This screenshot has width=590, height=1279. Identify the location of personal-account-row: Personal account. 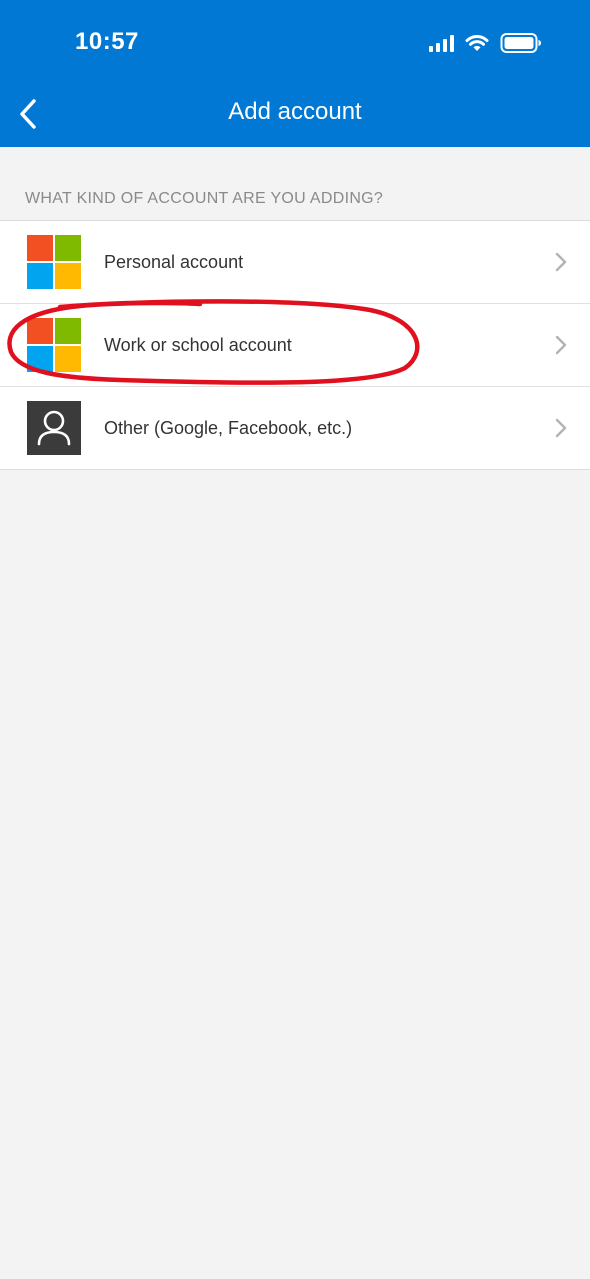
(295, 262).